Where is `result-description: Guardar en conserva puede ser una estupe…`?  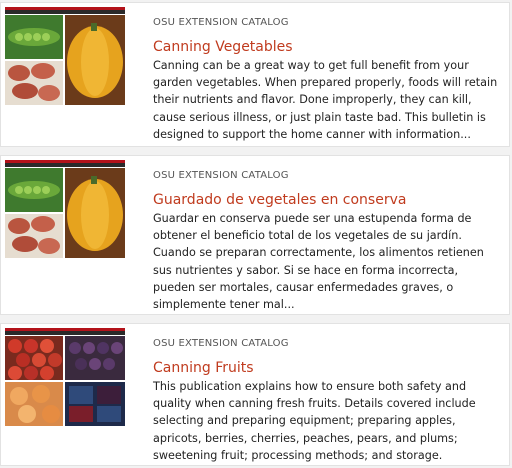 result-description: Guardar en conserva puede ser una estupe… is located at coordinates (318, 262).